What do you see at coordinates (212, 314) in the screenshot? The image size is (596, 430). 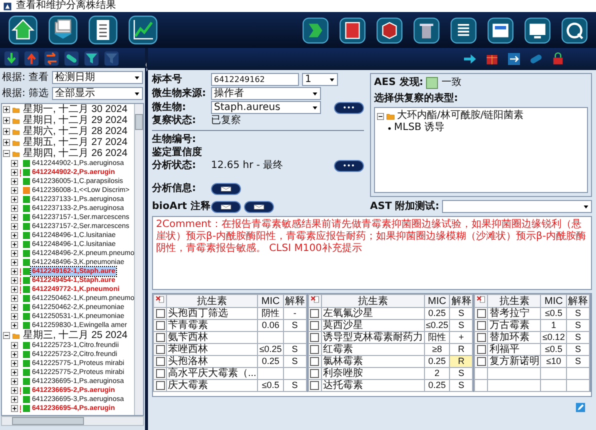 I see `table-cell: 头孢西丁筛选` at bounding box center [212, 314].